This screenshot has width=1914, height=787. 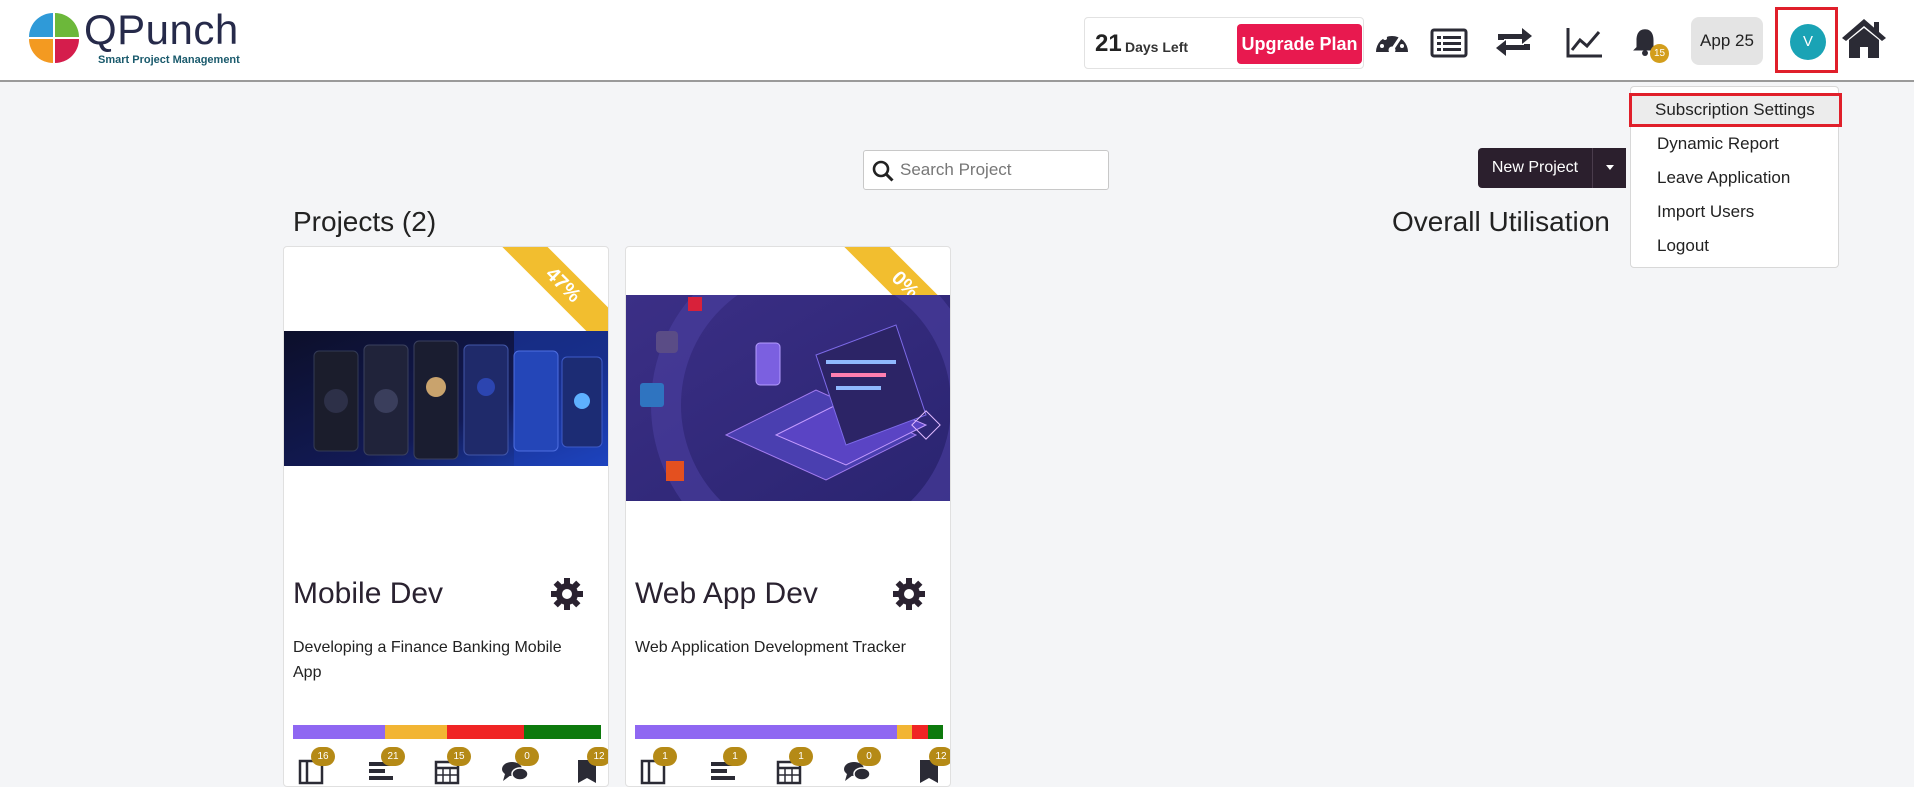 I want to click on project-title: Web App Dev, so click(x=726, y=594).